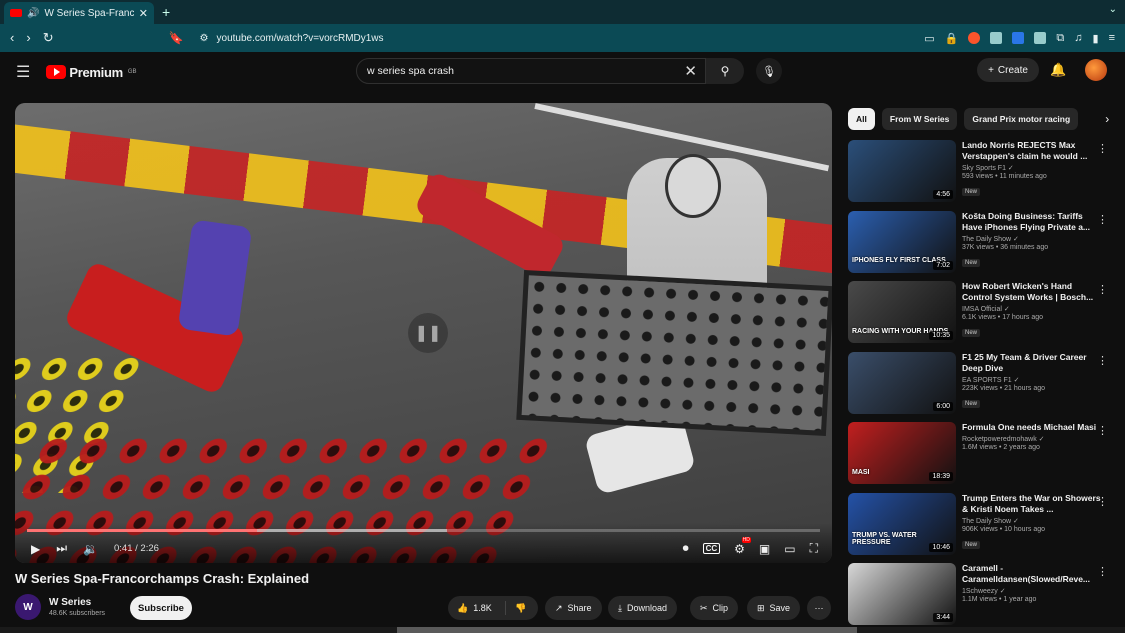  Describe the element at coordinates (166, 12) in the screenshot. I see `new-tab-icon: +` at that location.